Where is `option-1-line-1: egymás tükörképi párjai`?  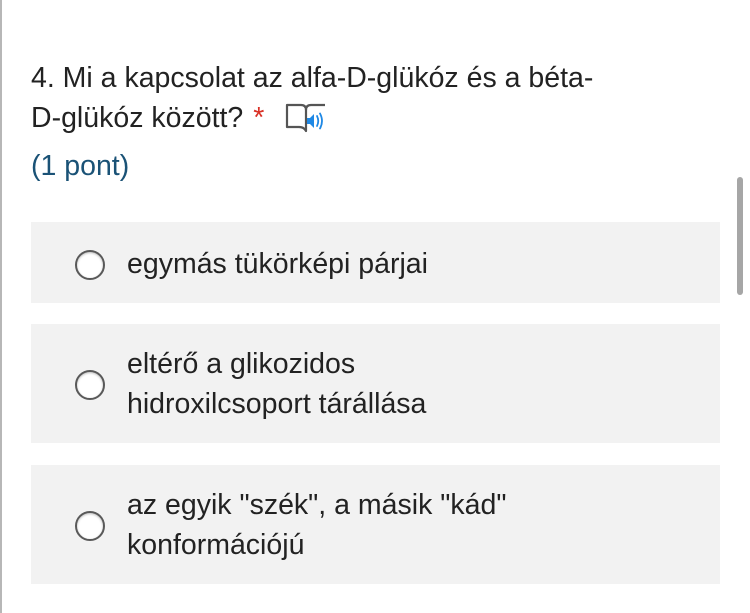 option-1-line-1: egymás tükörképi párjai is located at coordinates (277, 264).